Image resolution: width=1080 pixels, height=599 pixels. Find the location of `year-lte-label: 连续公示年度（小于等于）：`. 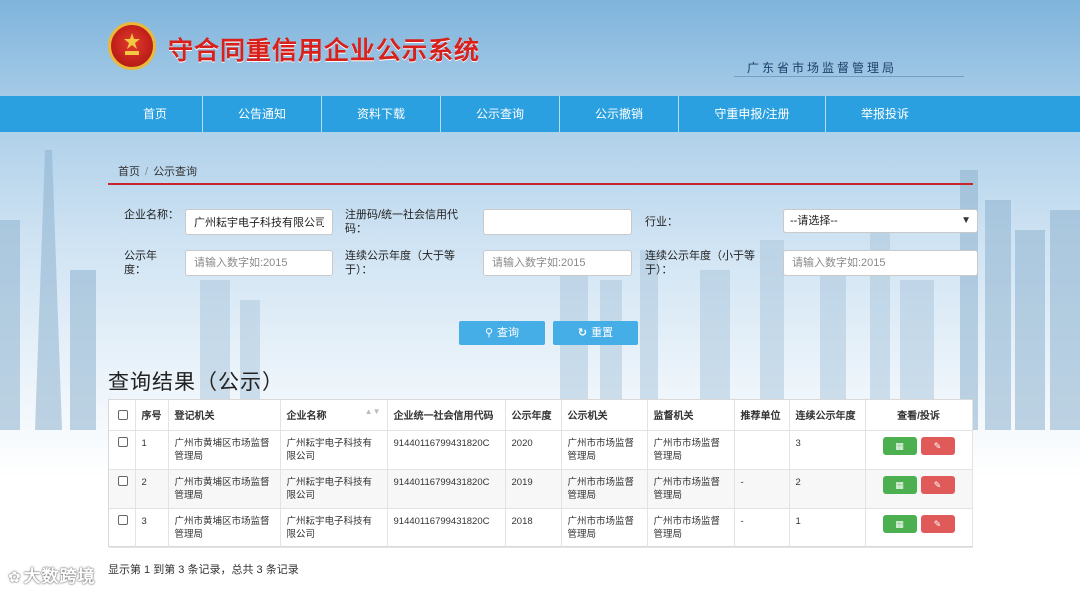

year-lte-label: 连续公示年度（小于等于）： is located at coordinates (700, 263).